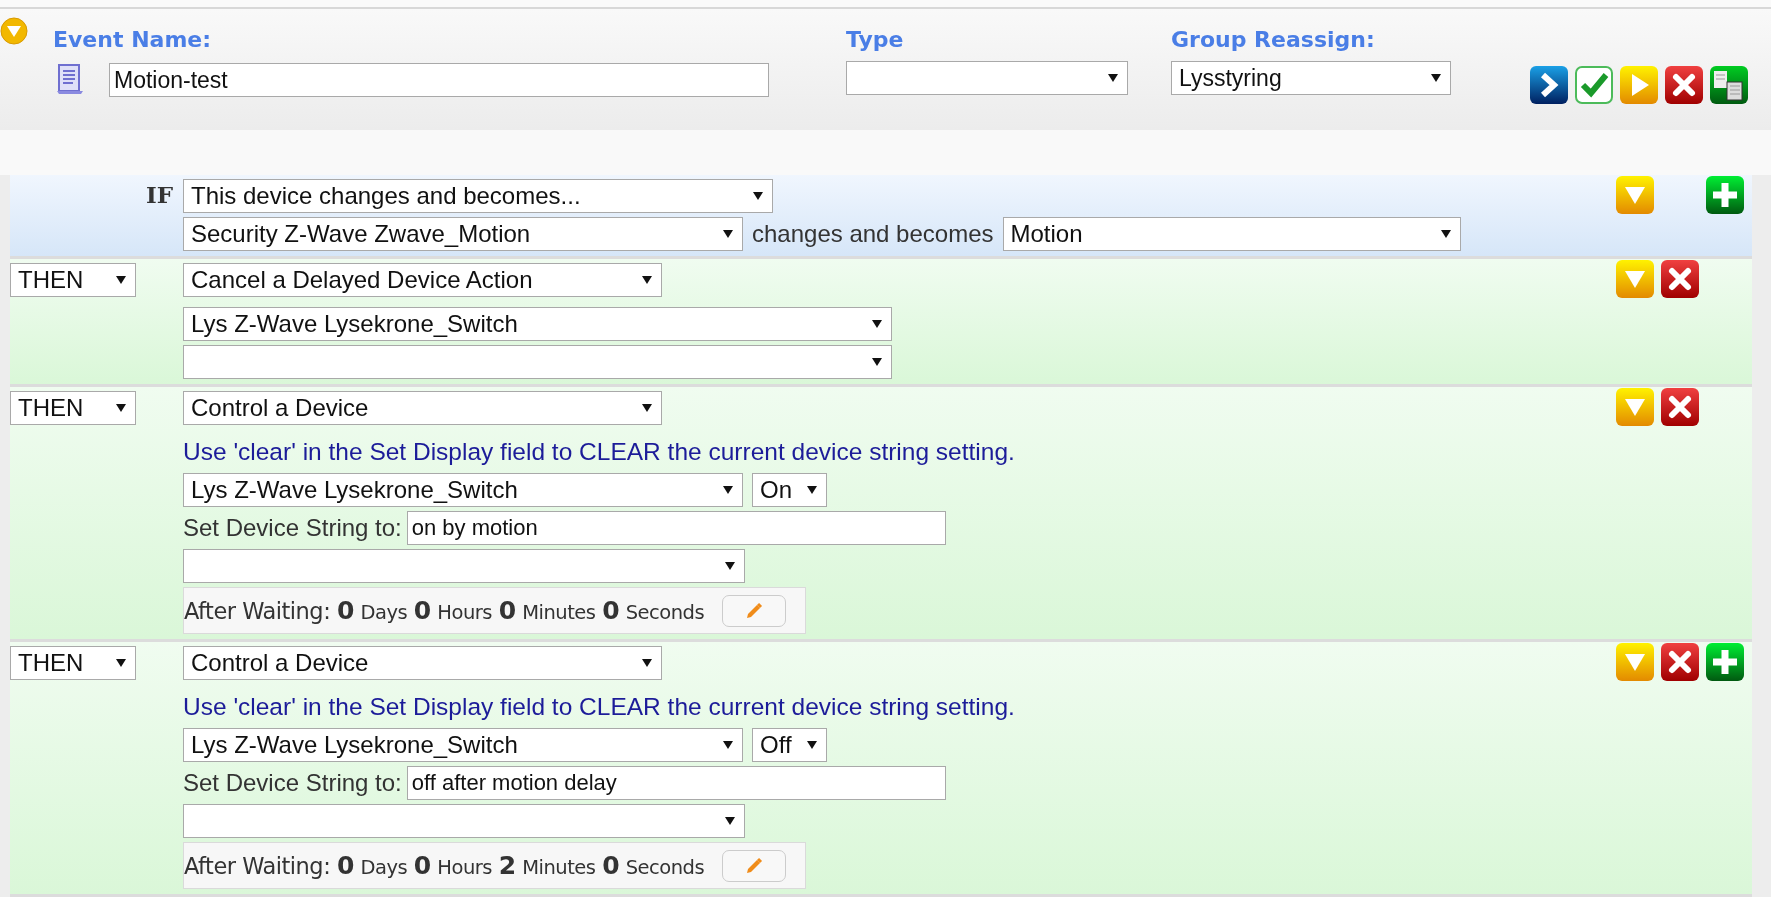 Image resolution: width=1771 pixels, height=897 pixels. What do you see at coordinates (159, 195) in the screenshot?
I see `if-label: IF` at bounding box center [159, 195].